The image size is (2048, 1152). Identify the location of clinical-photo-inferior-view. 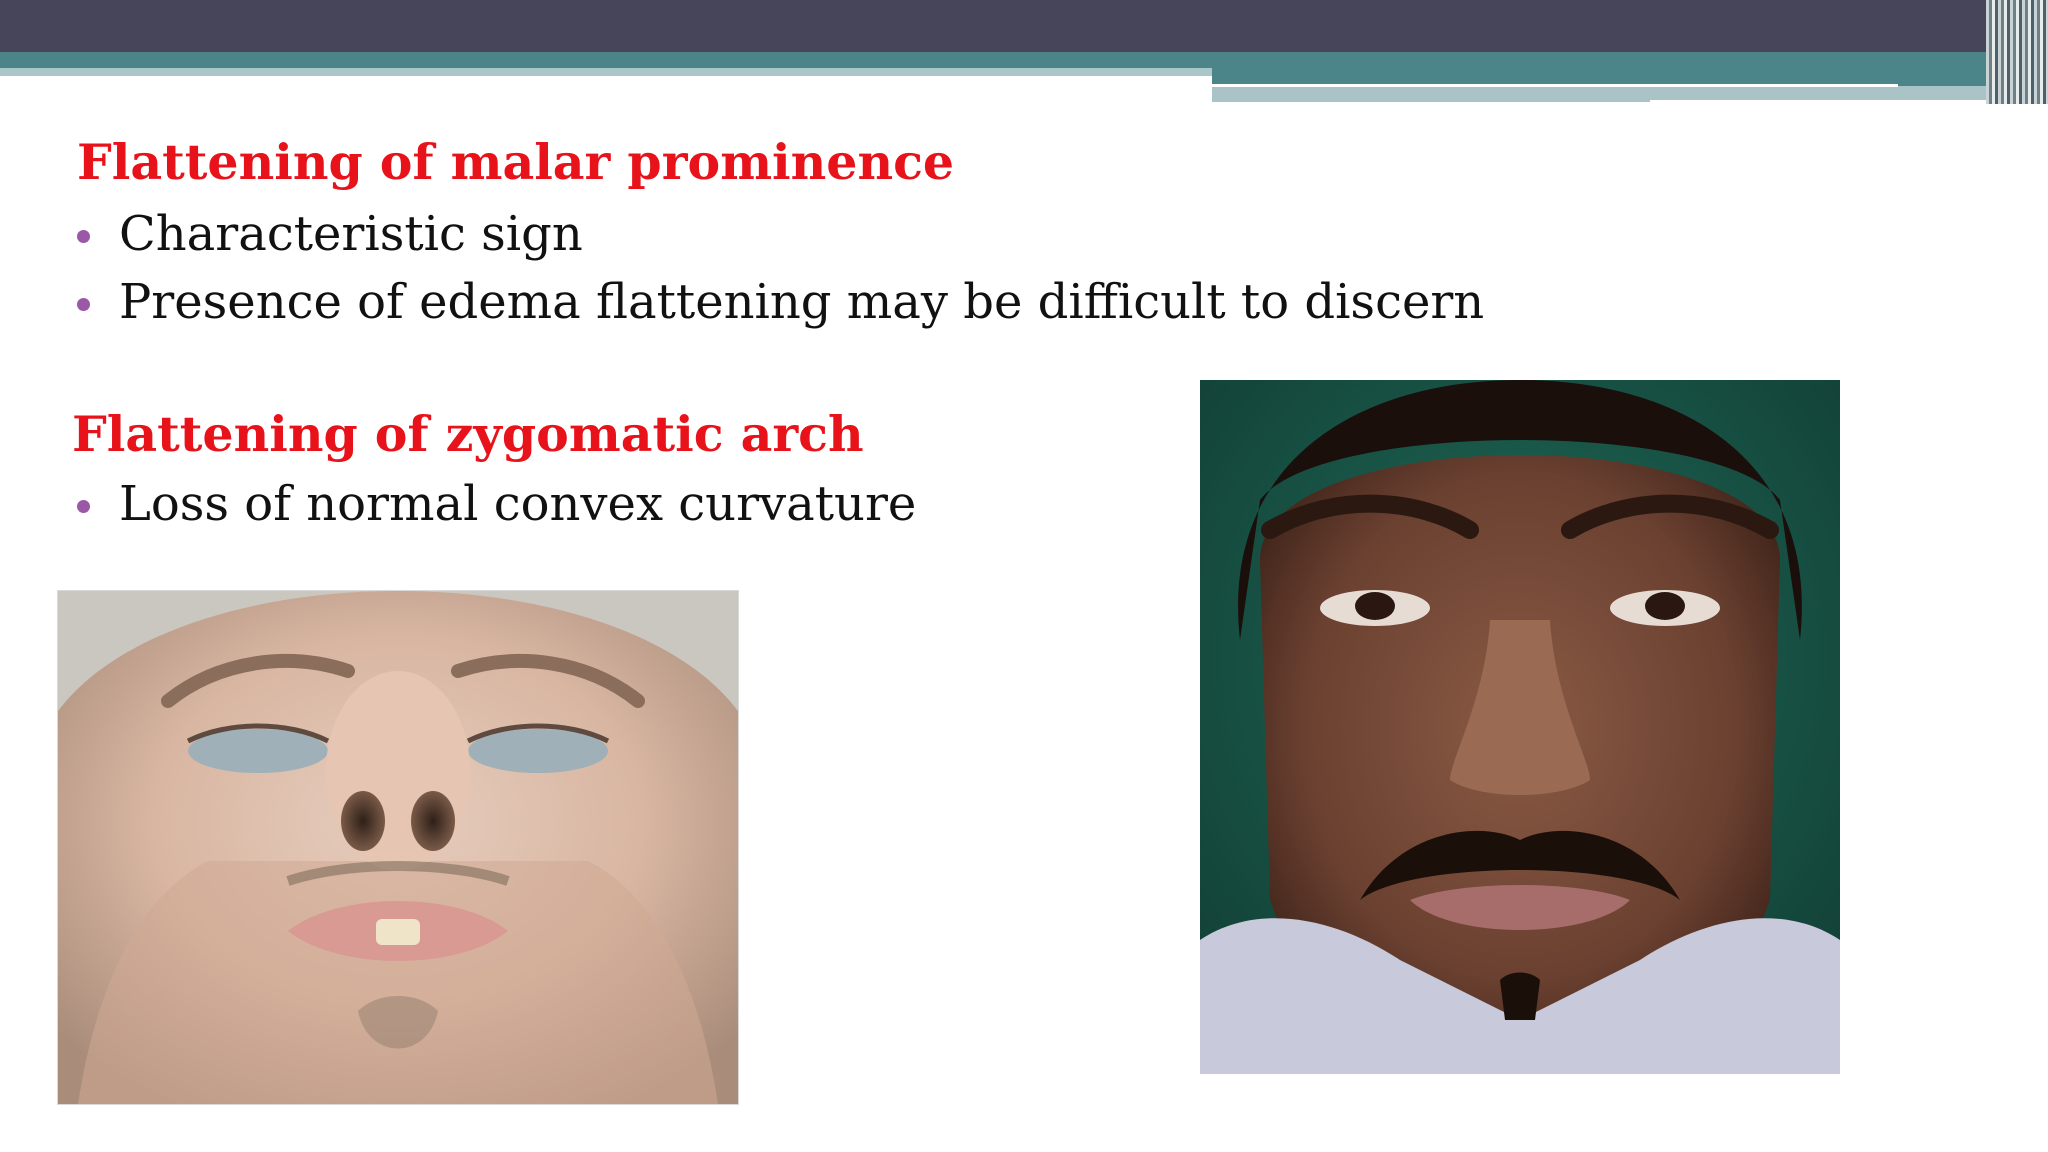
(398, 847).